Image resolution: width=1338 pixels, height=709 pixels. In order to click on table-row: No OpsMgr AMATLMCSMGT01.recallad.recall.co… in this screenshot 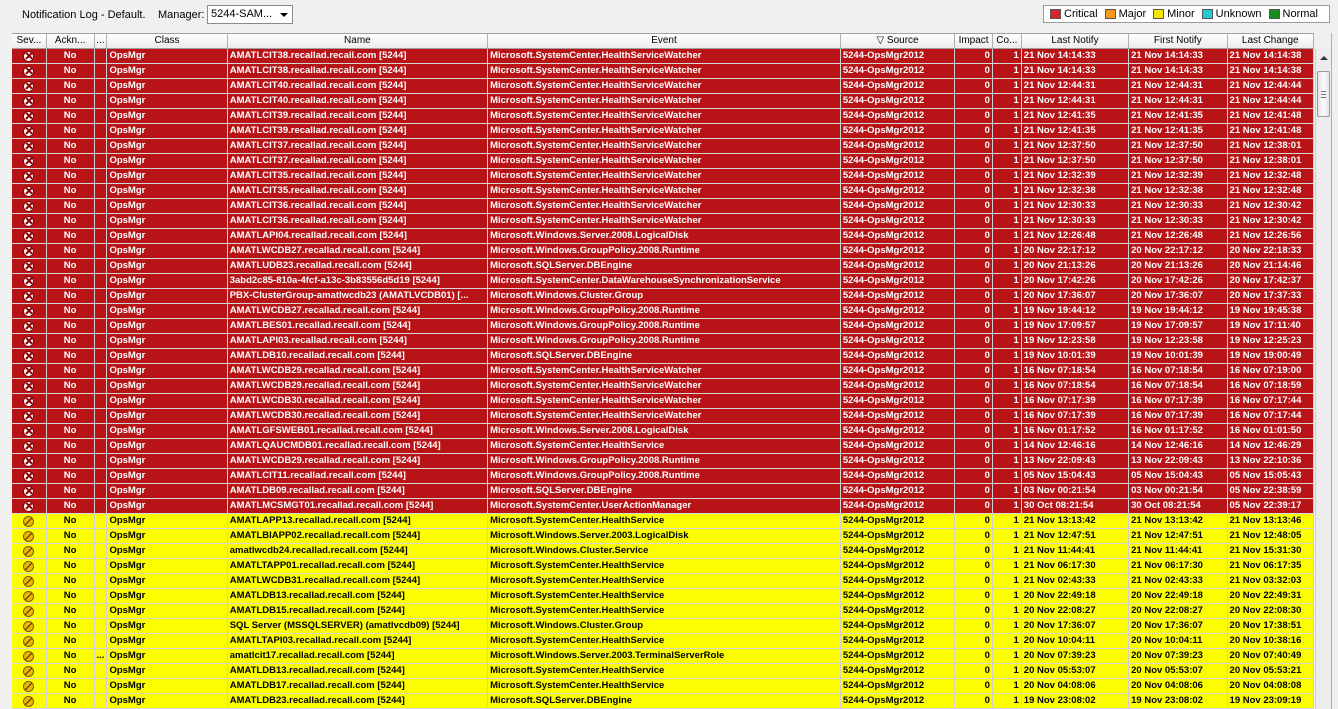, I will do `click(663, 506)`.